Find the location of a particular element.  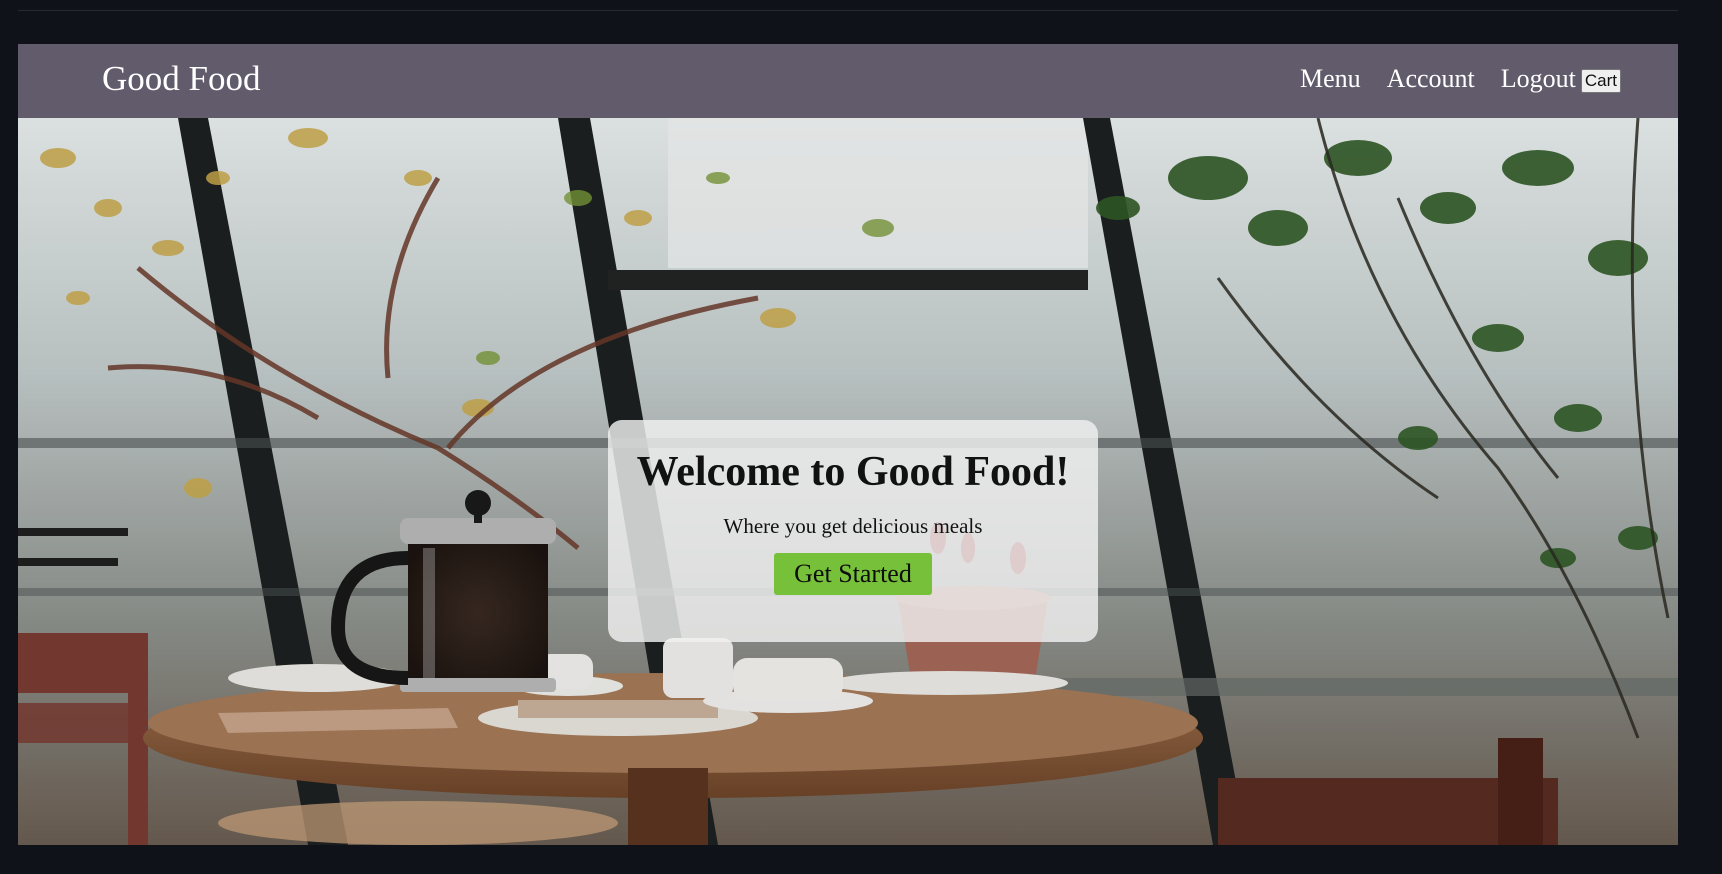

get-started-button: Get Started is located at coordinates (853, 574).